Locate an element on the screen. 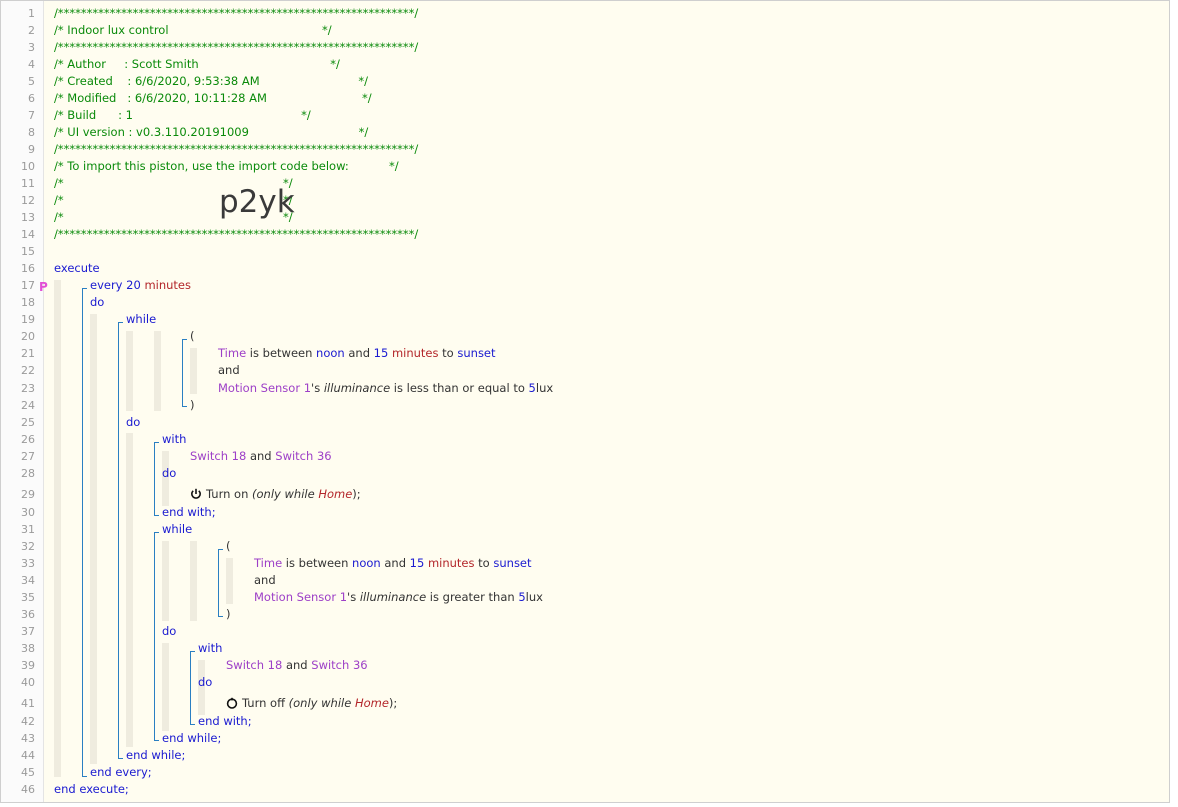  turn-off-action: Turn off (only while Home); is located at coordinates (311, 703).